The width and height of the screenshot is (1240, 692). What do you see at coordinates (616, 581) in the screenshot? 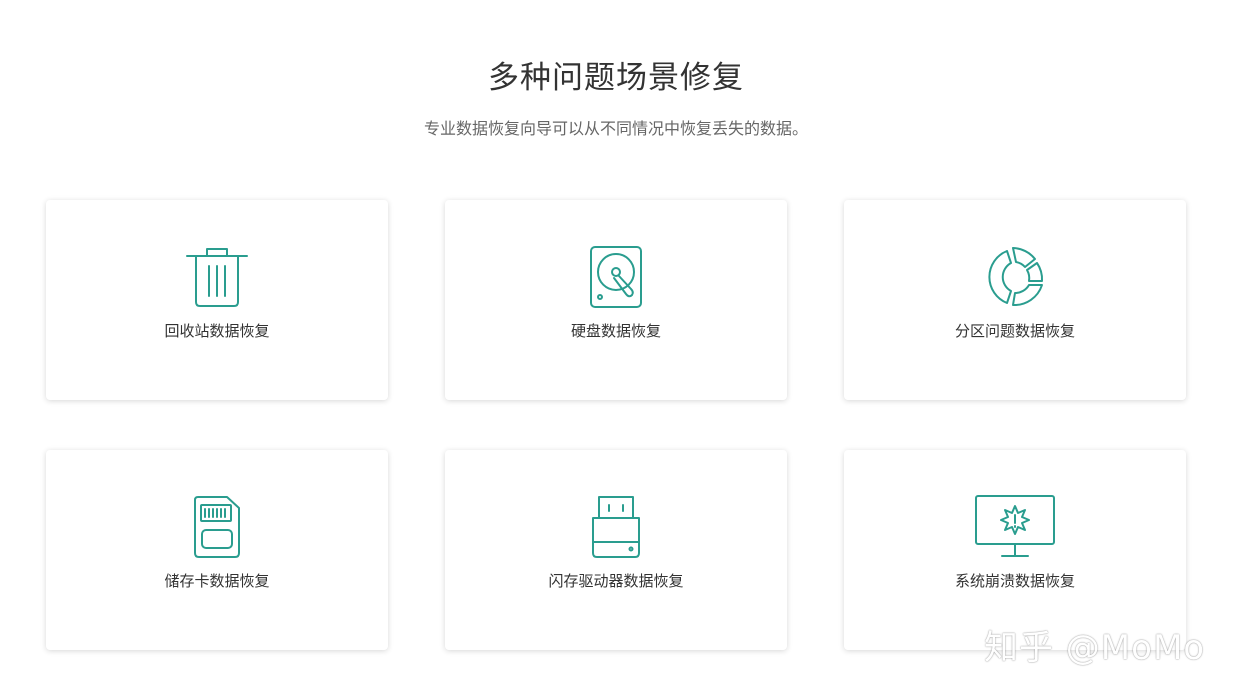
I see `card-label: 闪存驱动器数据恢复` at bounding box center [616, 581].